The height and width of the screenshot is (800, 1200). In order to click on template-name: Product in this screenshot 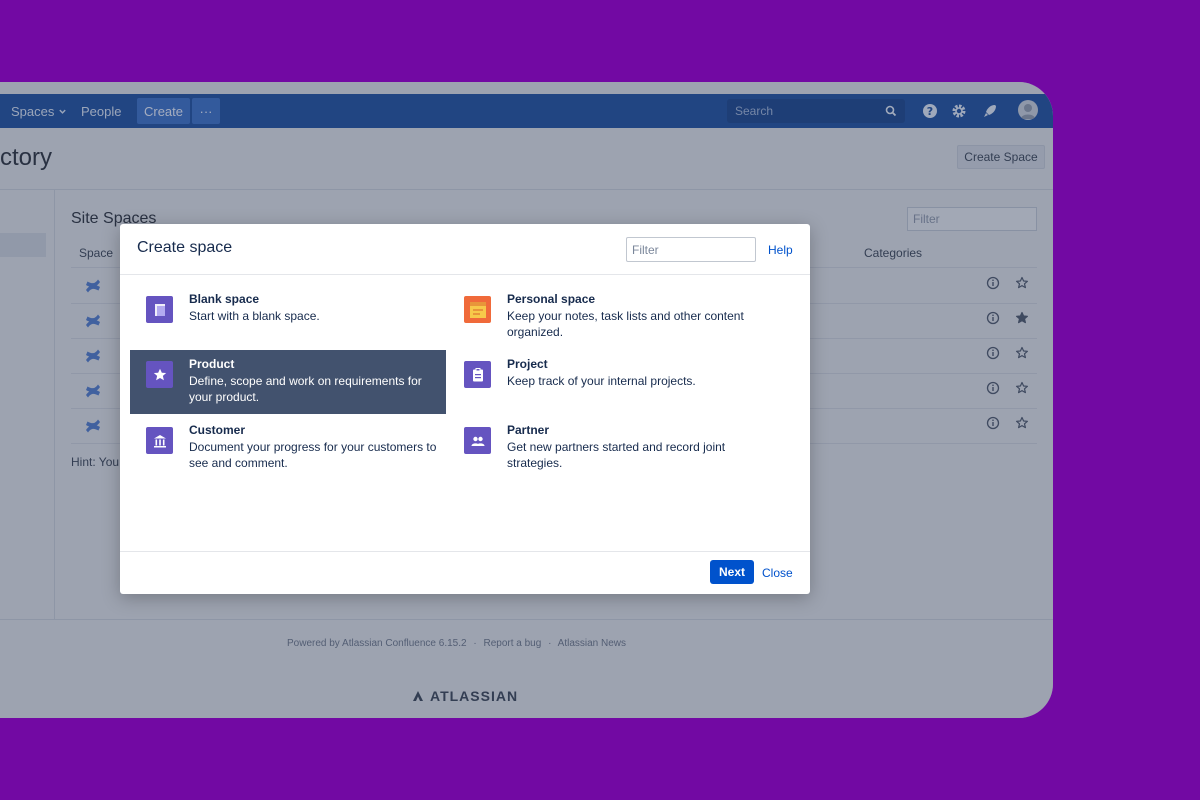, I will do `click(212, 364)`.